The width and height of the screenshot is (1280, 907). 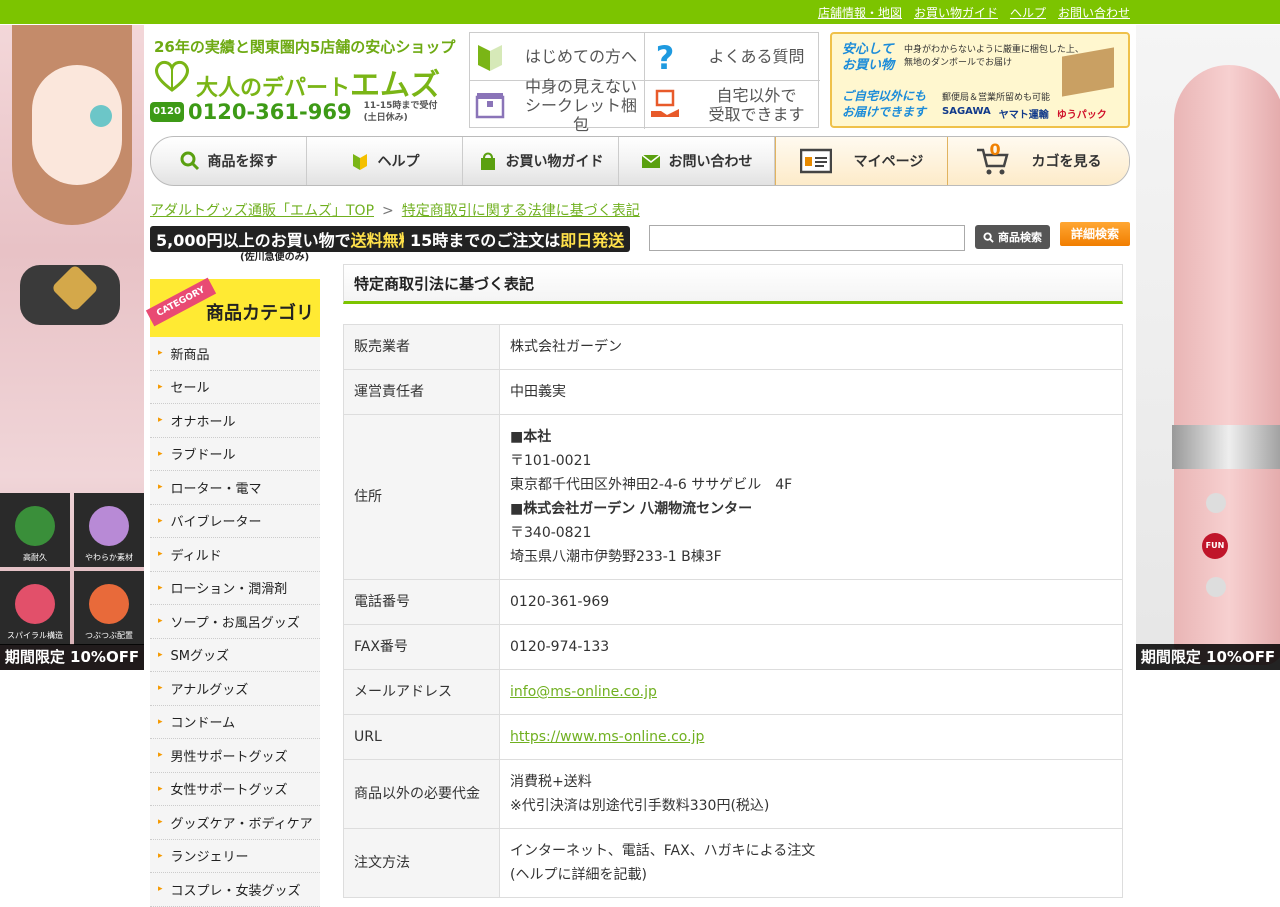 What do you see at coordinates (421, 692) in the screenshot?
I see `row-label: メールアドレス` at bounding box center [421, 692].